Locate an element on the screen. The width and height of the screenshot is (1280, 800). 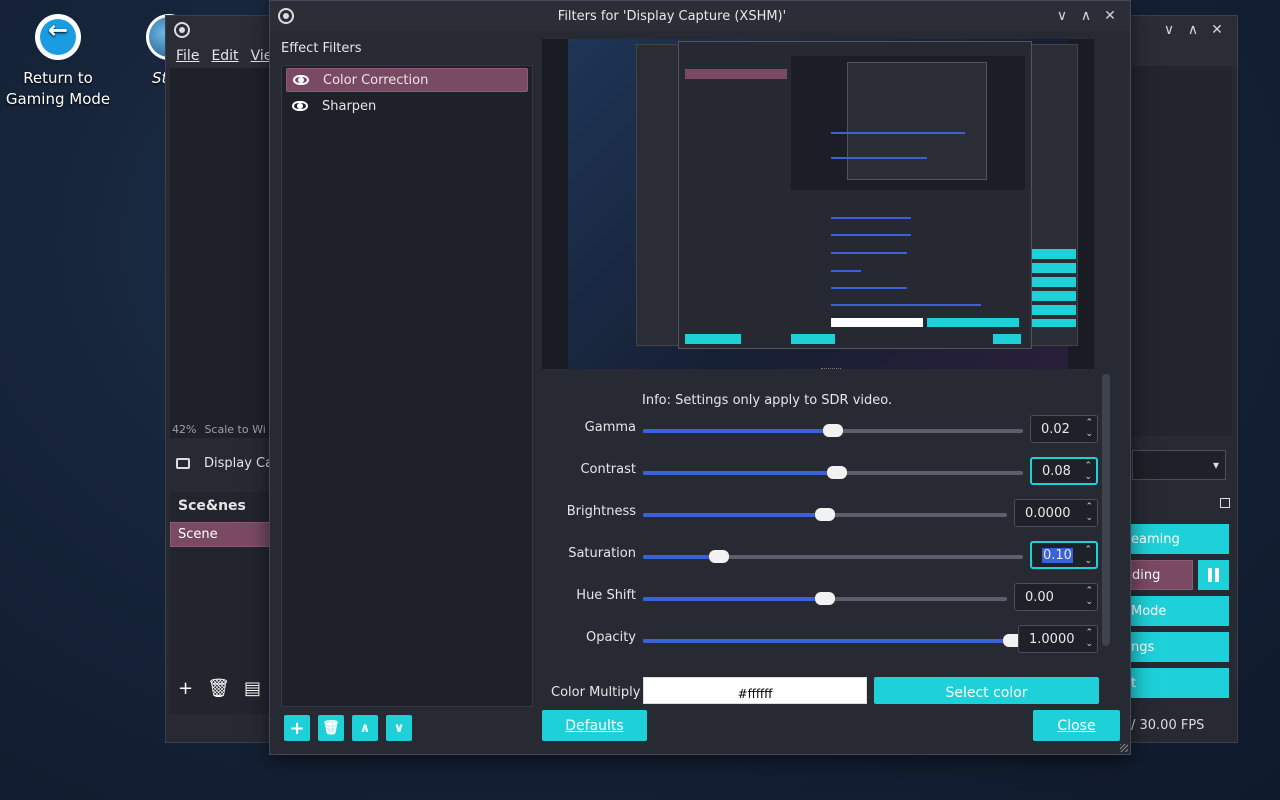
setting-spinbox-opacity: 1.0000 ⌃ ⌄ is located at coordinates (1058, 639).